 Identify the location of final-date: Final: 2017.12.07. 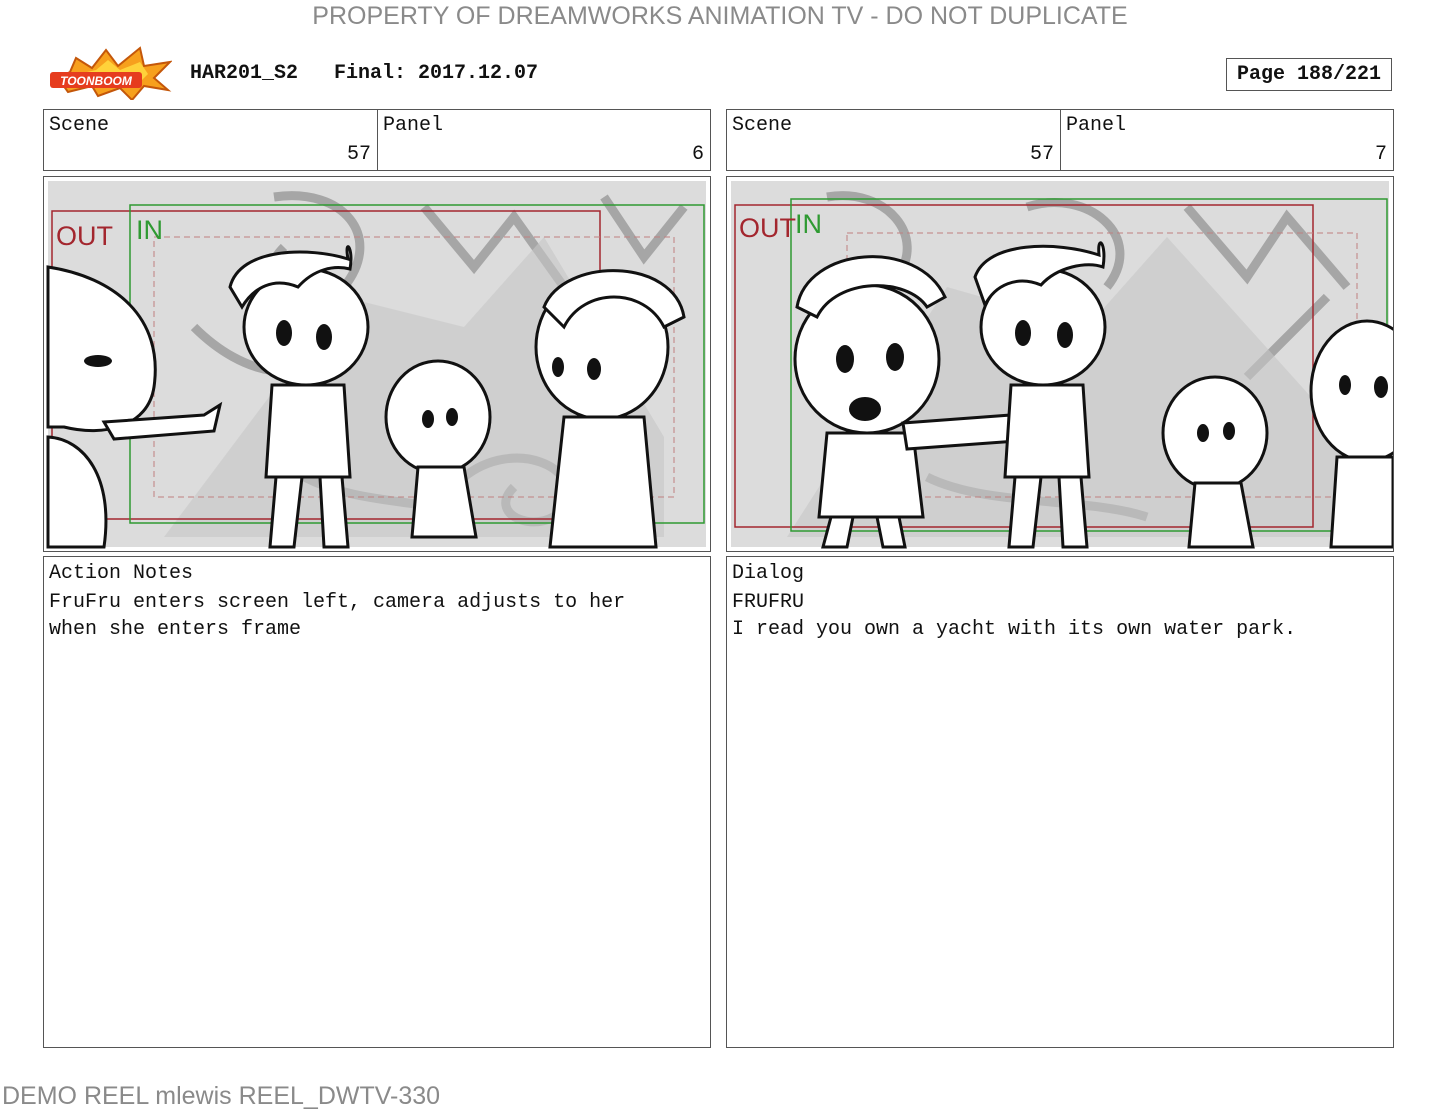
(436, 73).